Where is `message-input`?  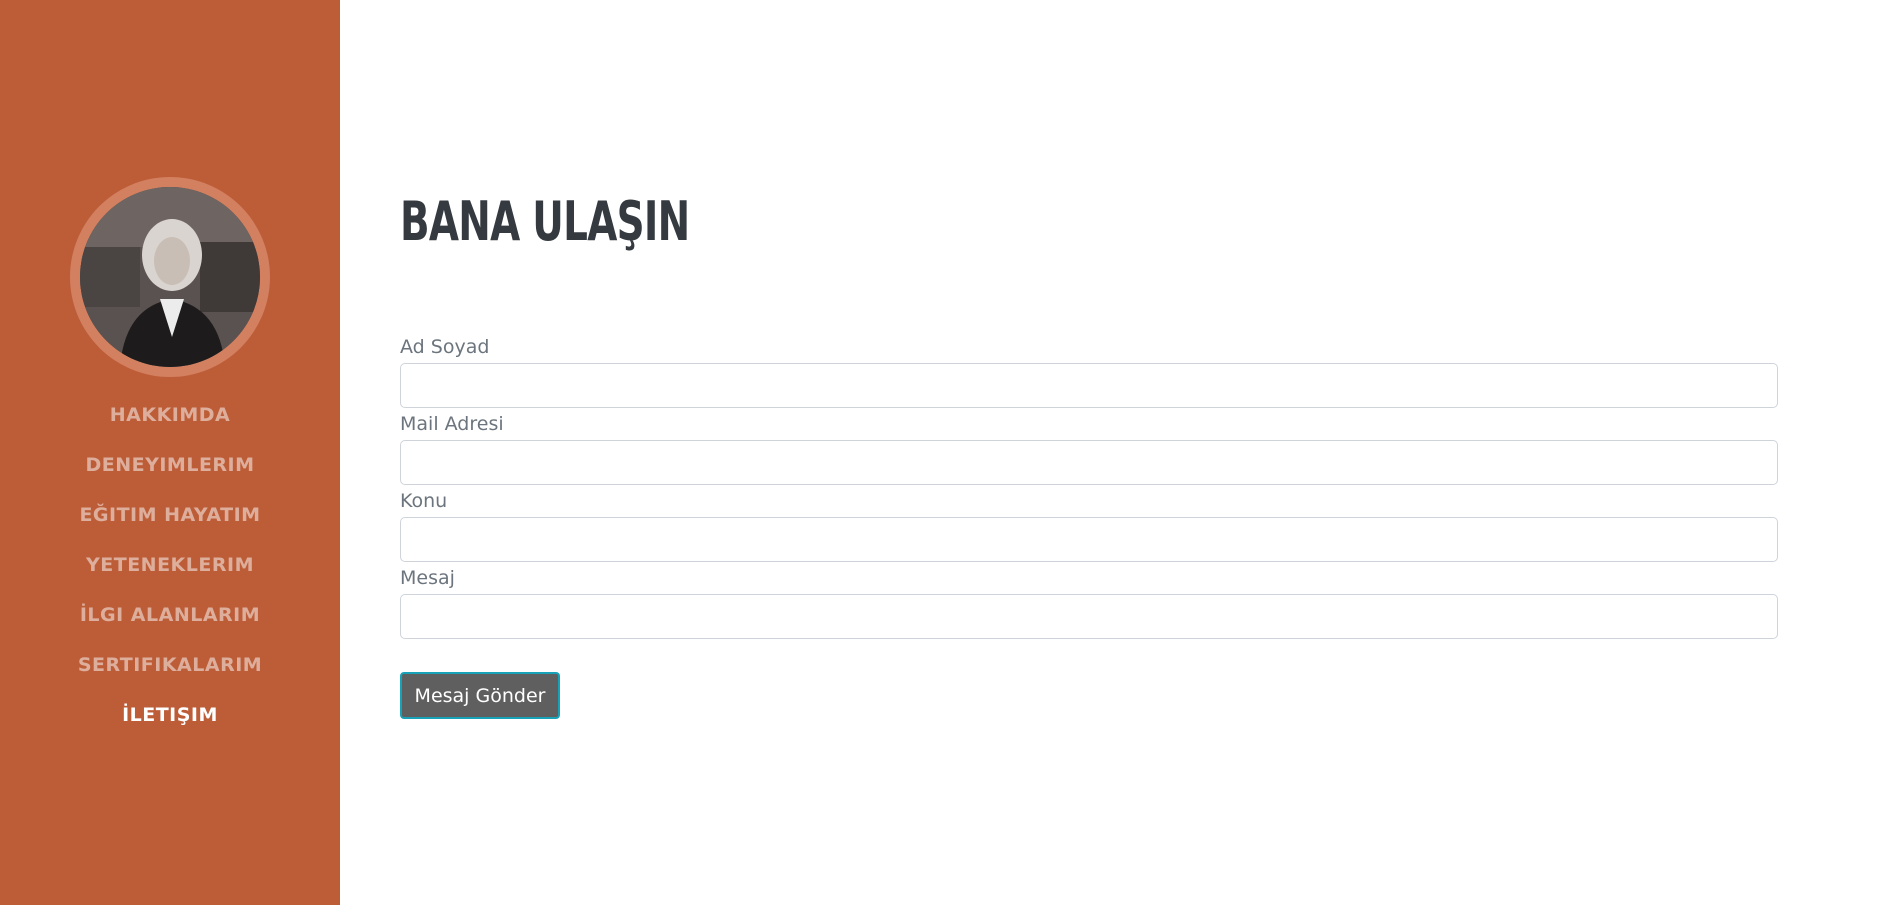
message-input is located at coordinates (1089, 616).